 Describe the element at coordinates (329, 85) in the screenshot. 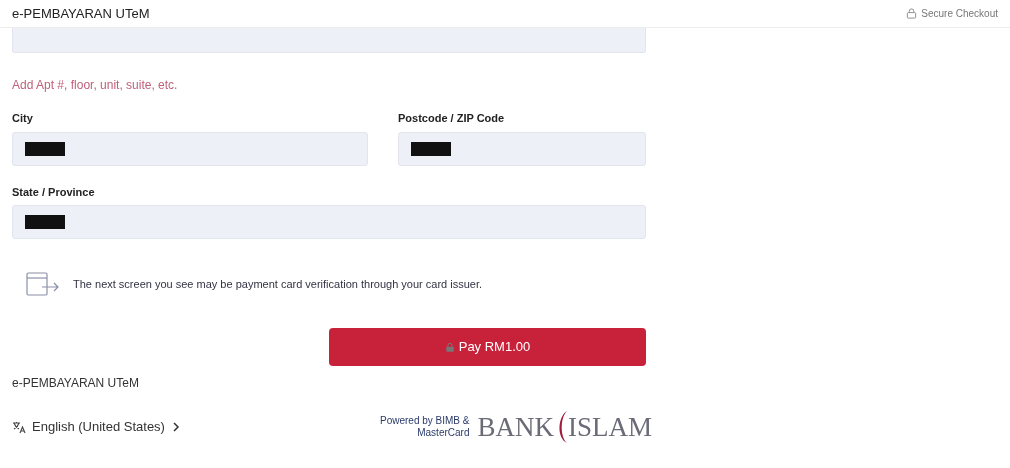

I see `add-apartment-link: Add Apt #, floor, unit, suite, etc.` at that location.